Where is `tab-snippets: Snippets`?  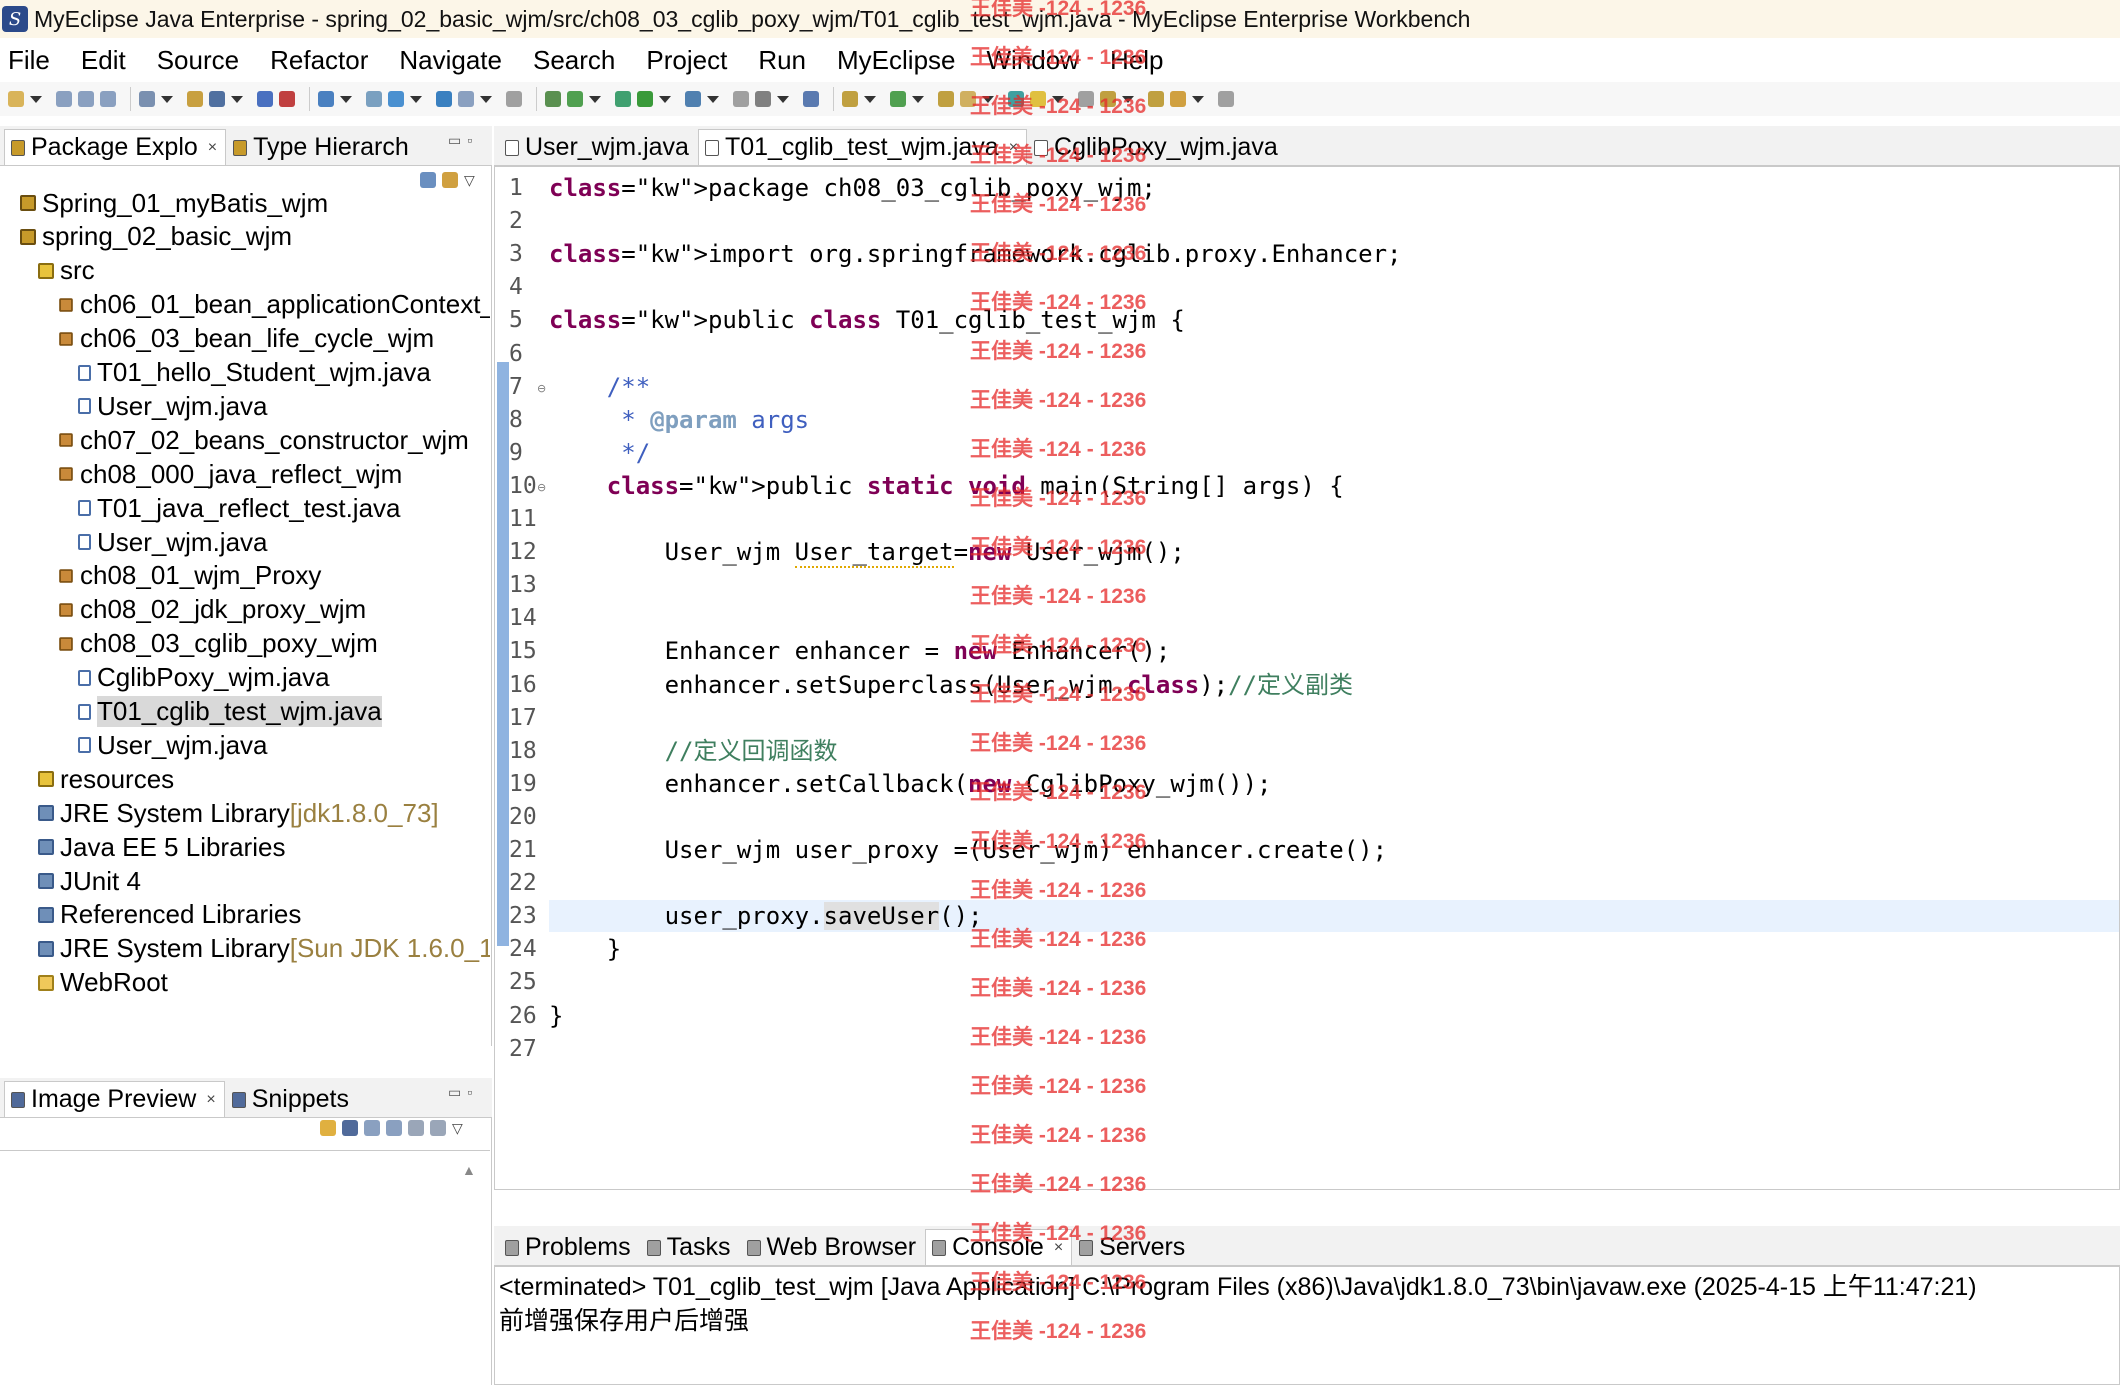
tab-snippets: Snippets is located at coordinates (291, 1099).